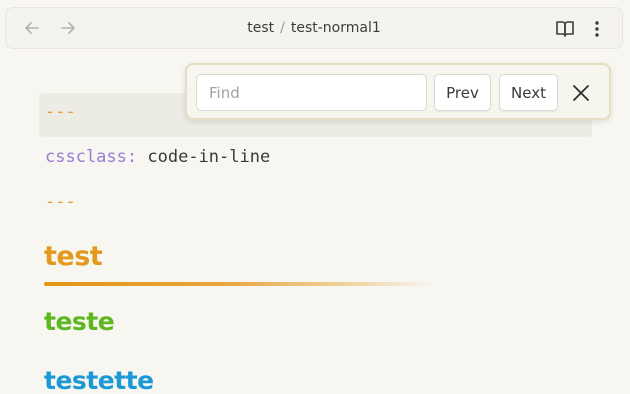 This screenshot has height=394, width=630. Describe the element at coordinates (528, 92) in the screenshot. I see `next-button: Next` at that location.